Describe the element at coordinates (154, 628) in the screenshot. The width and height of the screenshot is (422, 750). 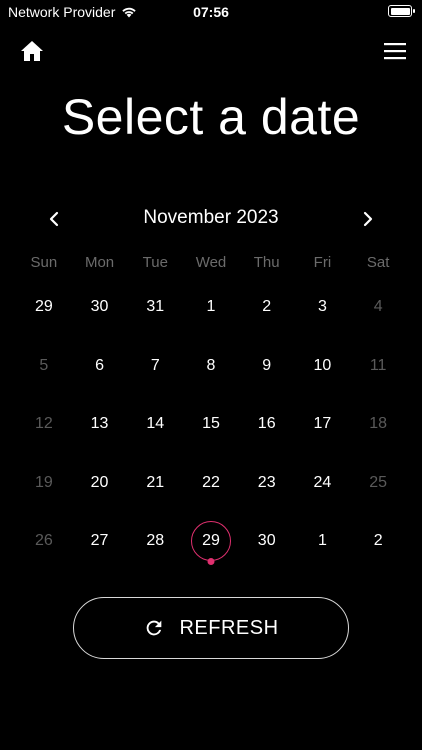
I see `refresh-icon` at that location.